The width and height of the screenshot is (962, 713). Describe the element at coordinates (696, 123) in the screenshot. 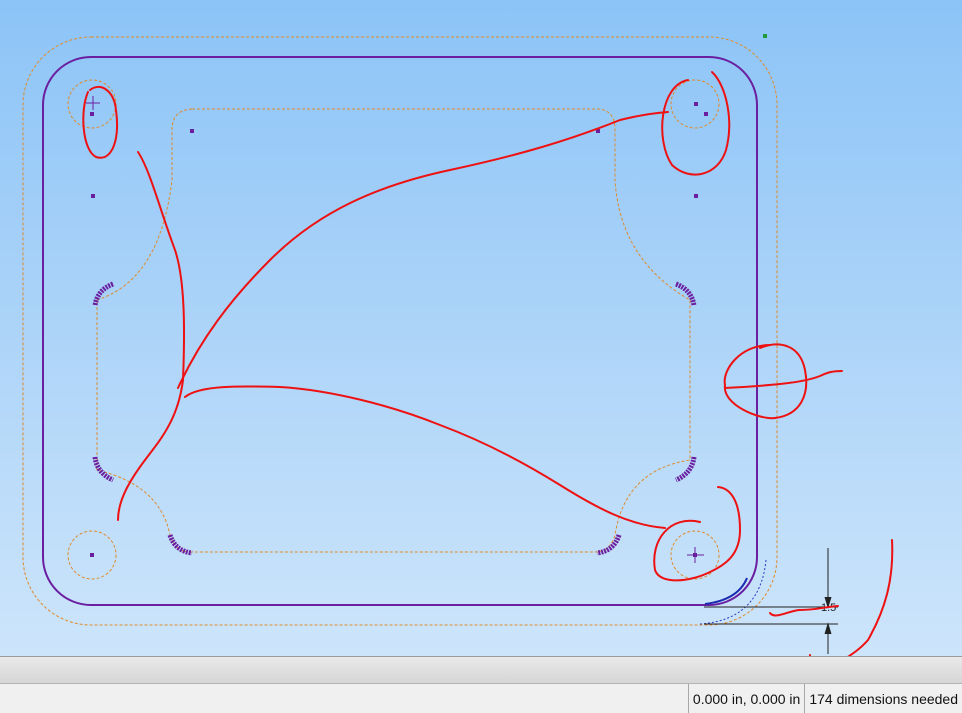

I see `markup-loop-top-right` at that location.